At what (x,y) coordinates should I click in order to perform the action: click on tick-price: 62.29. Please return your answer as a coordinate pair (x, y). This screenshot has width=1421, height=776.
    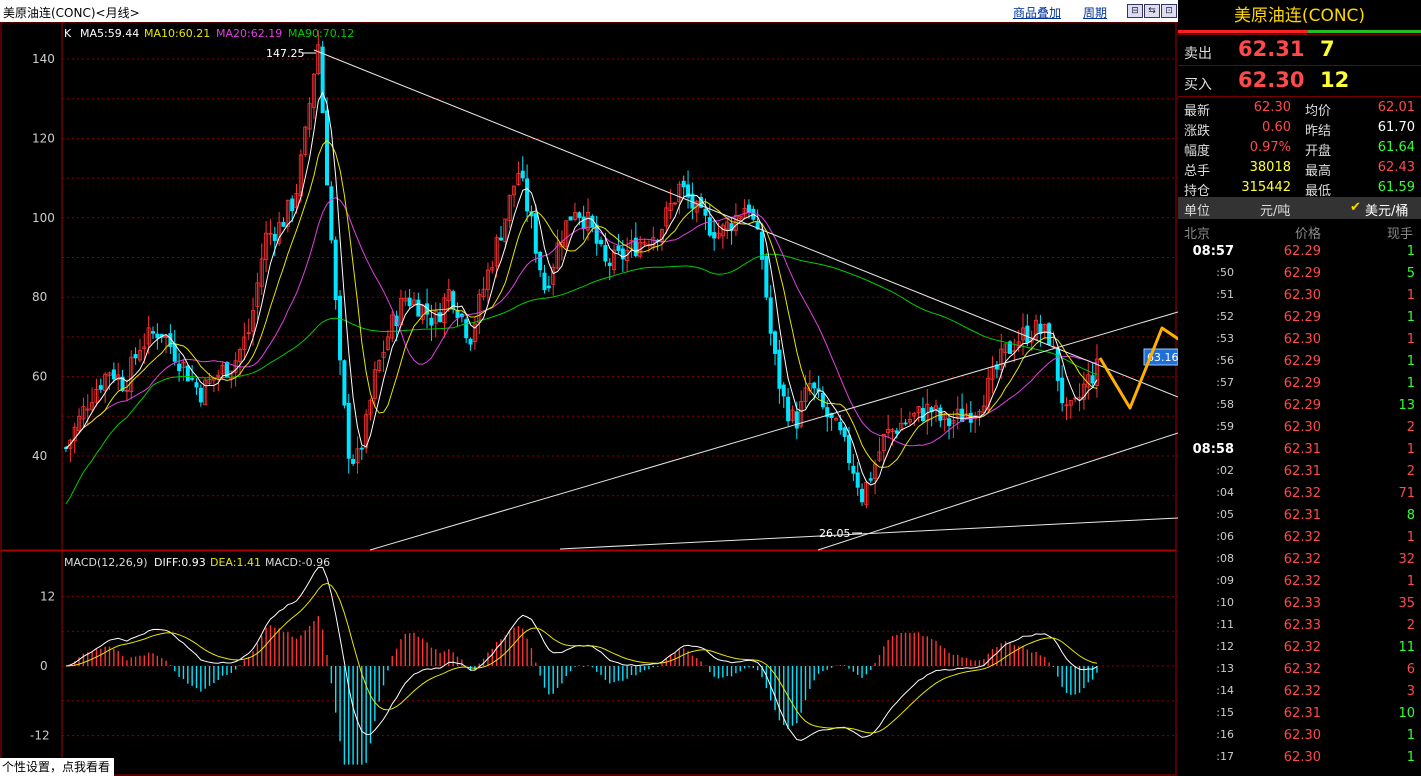
    Looking at the image, I should click on (1302, 273).